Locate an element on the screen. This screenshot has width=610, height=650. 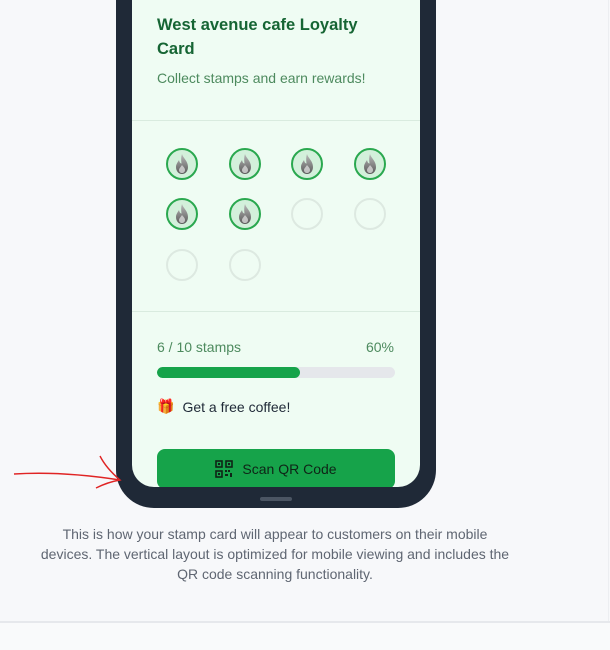
scan-qr-code-button: Scan QR Code is located at coordinates (276, 468).